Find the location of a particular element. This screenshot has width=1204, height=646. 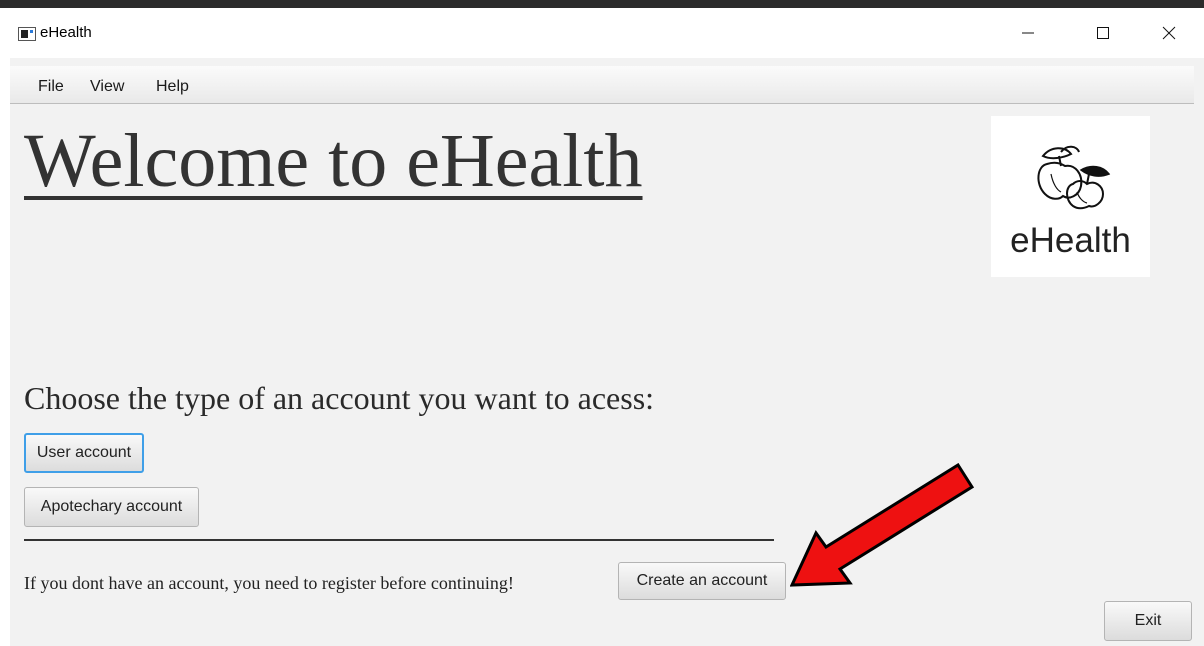

ehealth-logo: eHealth is located at coordinates (1070, 196).